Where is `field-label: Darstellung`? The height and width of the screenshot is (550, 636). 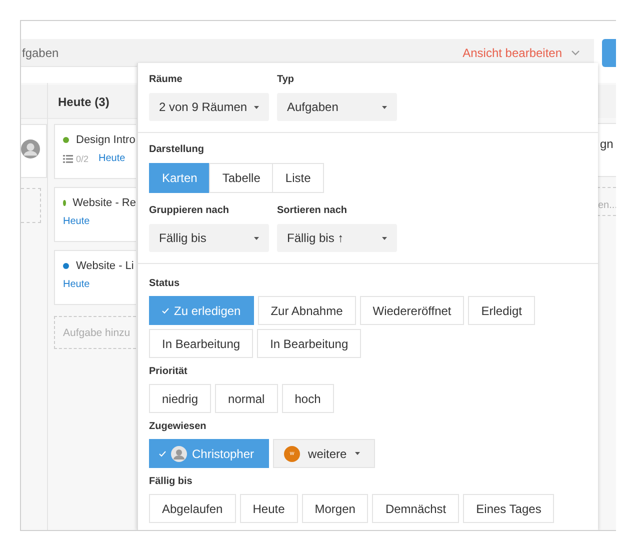 field-label: Darstellung is located at coordinates (177, 149).